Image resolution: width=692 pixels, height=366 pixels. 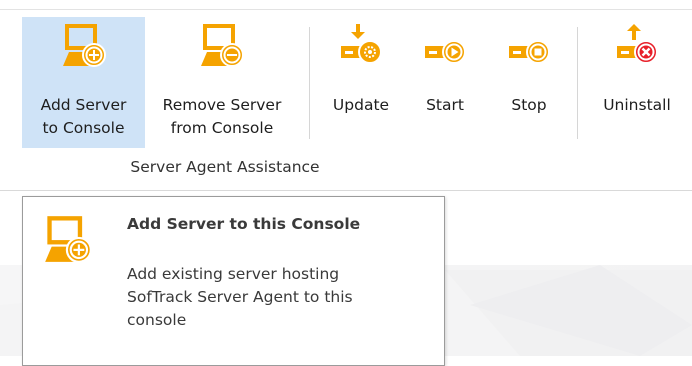 What do you see at coordinates (445, 45) in the screenshot?
I see `start-agent-icon` at bounding box center [445, 45].